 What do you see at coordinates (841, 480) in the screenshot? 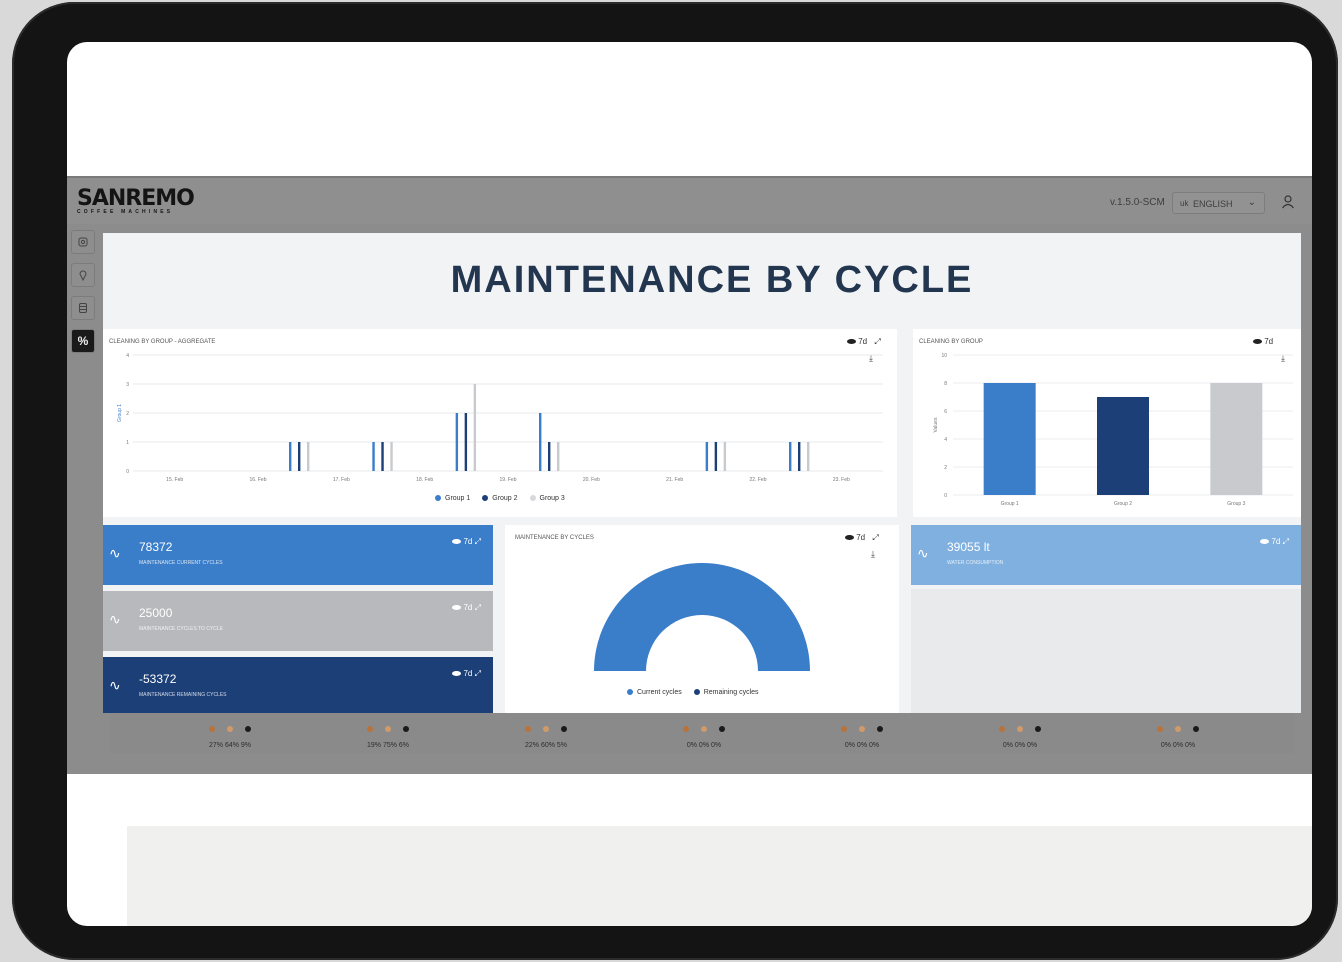
I see `x-tick-label: 23. Feb` at bounding box center [841, 480].